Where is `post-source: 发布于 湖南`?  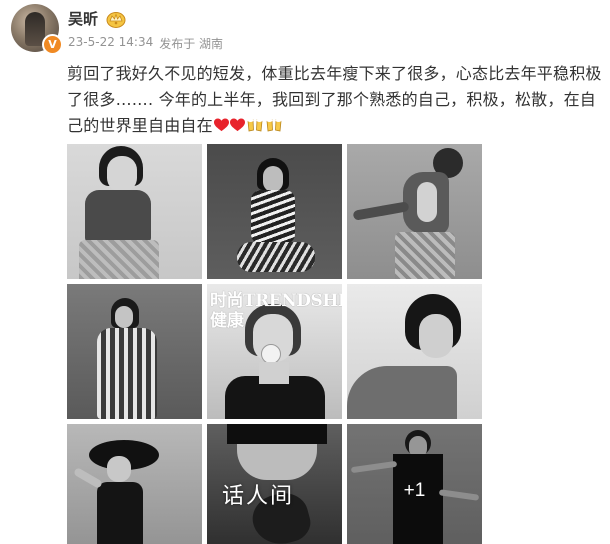 post-source: 发布于 湖南 is located at coordinates (191, 44).